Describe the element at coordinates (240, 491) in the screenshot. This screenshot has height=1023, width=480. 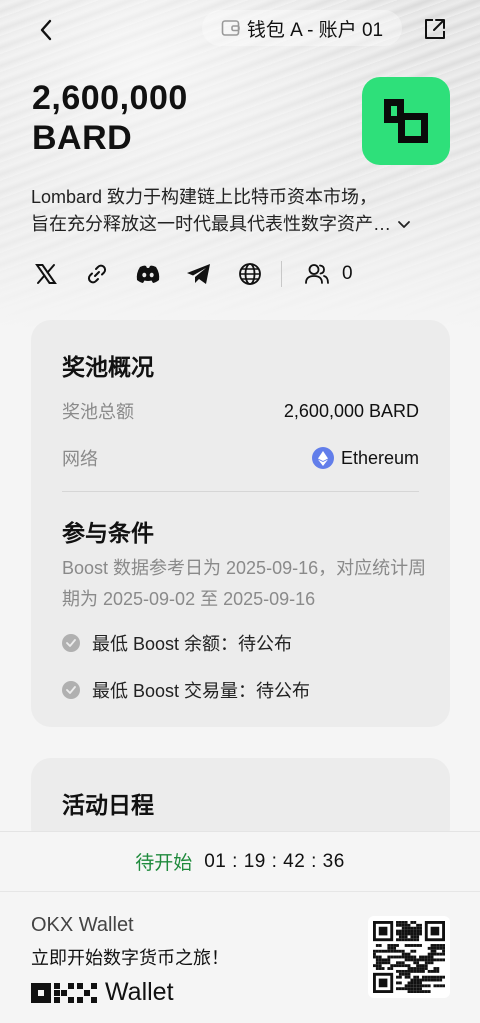
I see `card-divider` at that location.